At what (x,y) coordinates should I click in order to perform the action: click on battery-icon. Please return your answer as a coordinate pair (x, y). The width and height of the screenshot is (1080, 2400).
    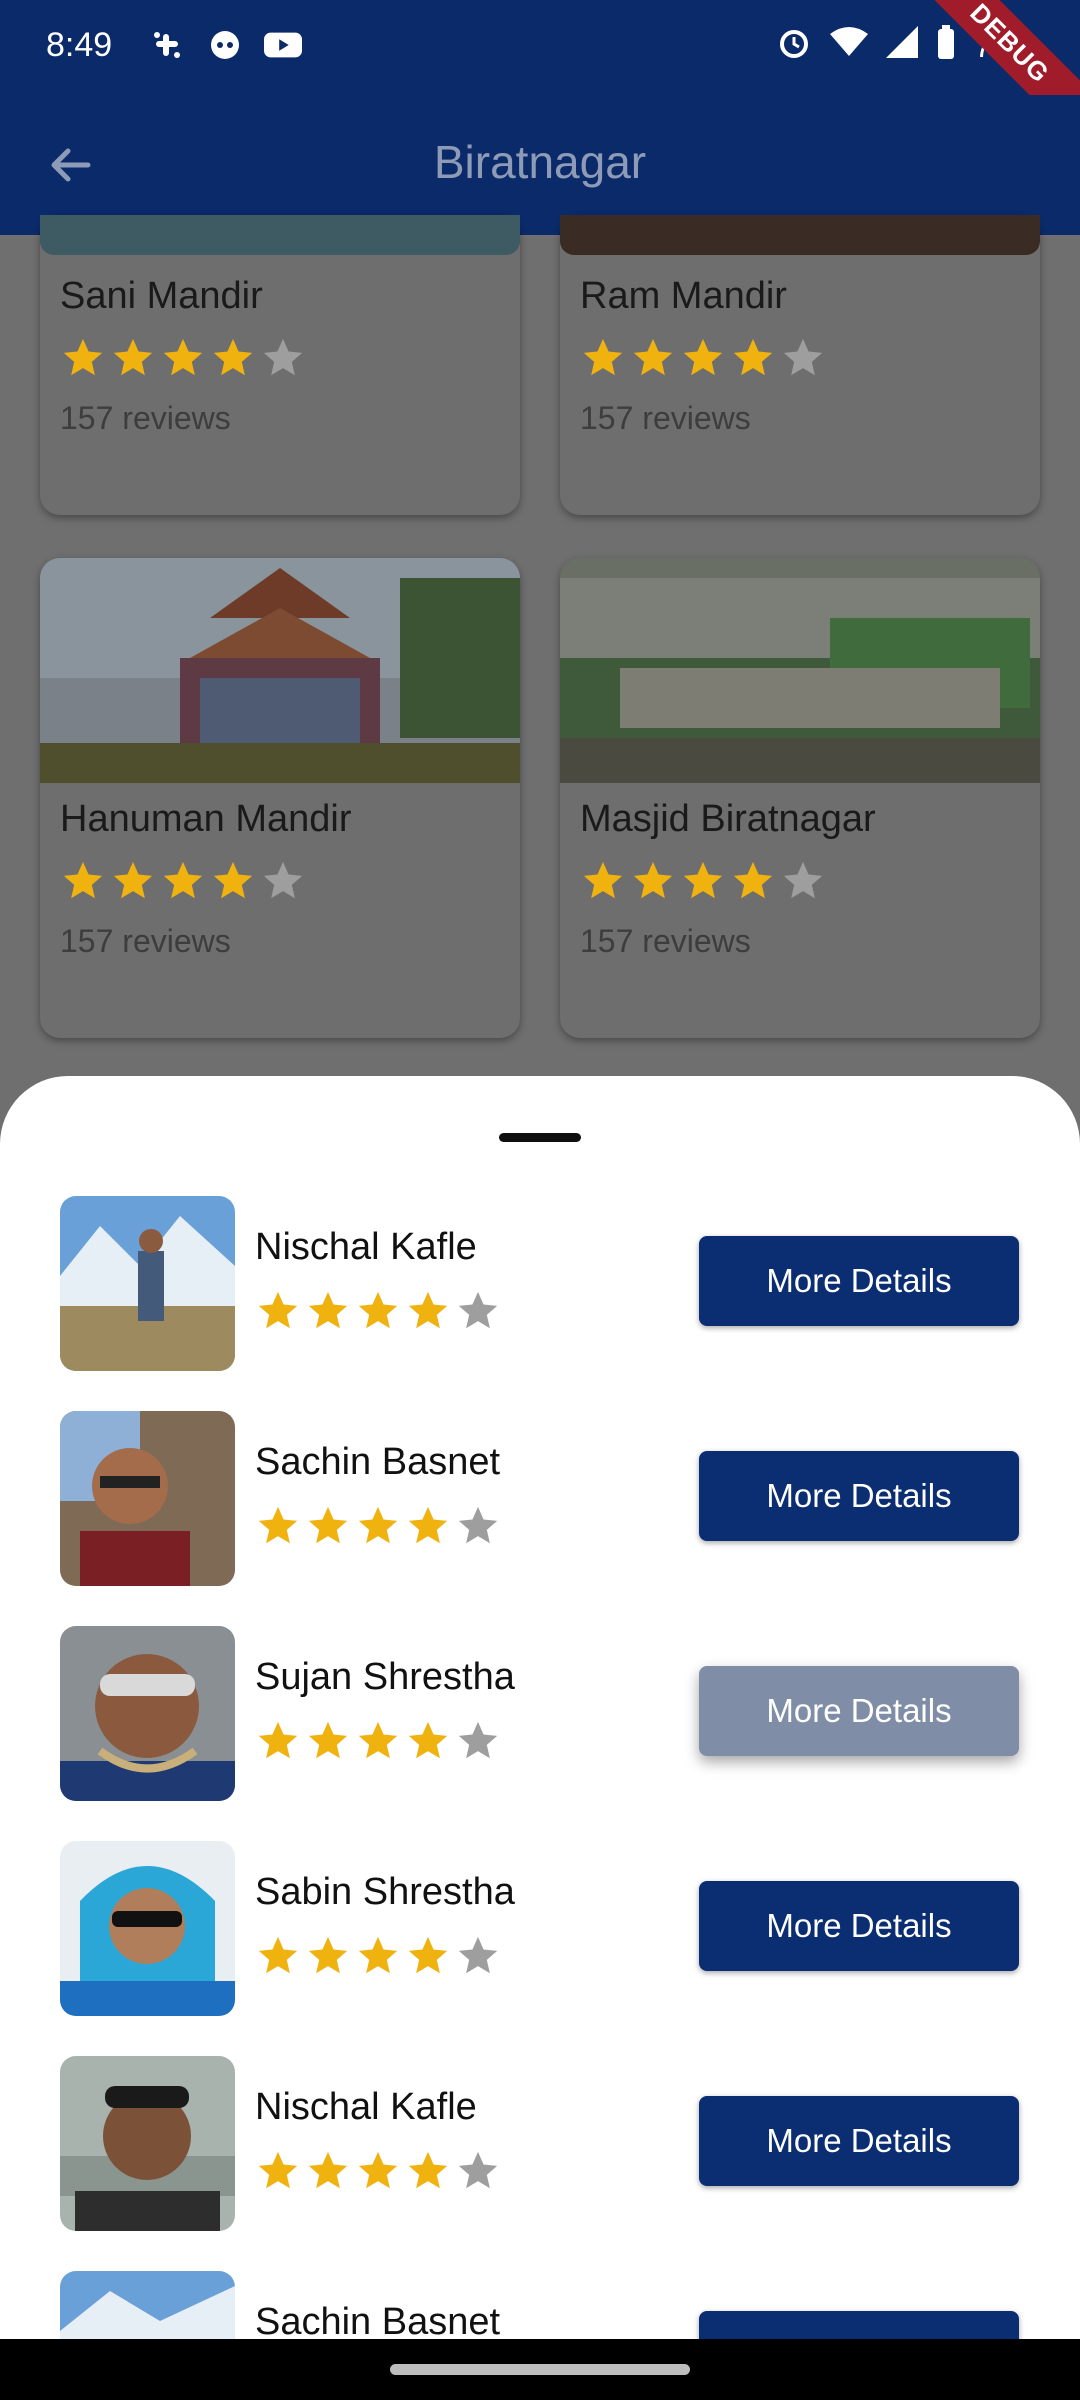
    Looking at the image, I should click on (946, 46).